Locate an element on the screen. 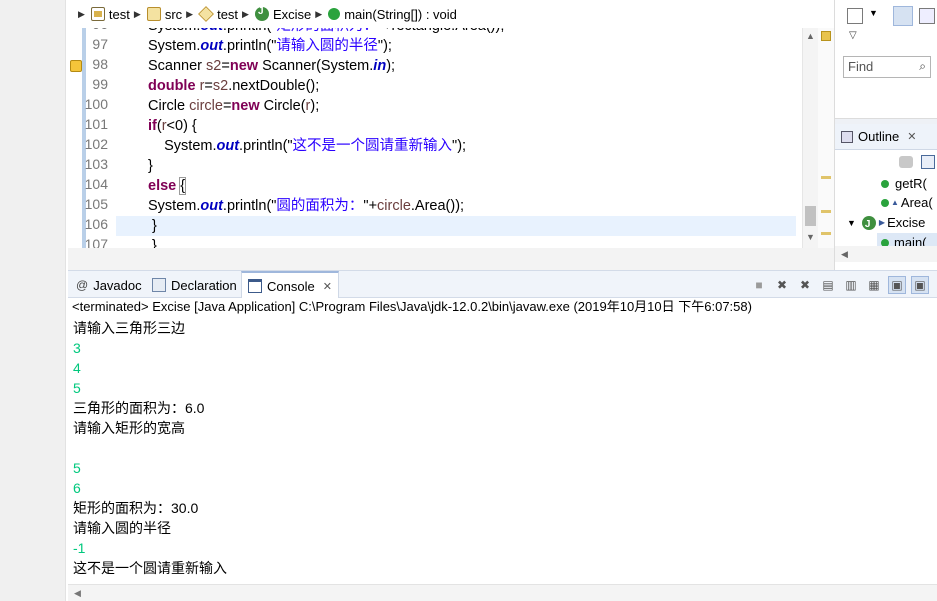  warning-summary-icon is located at coordinates (826, 36).